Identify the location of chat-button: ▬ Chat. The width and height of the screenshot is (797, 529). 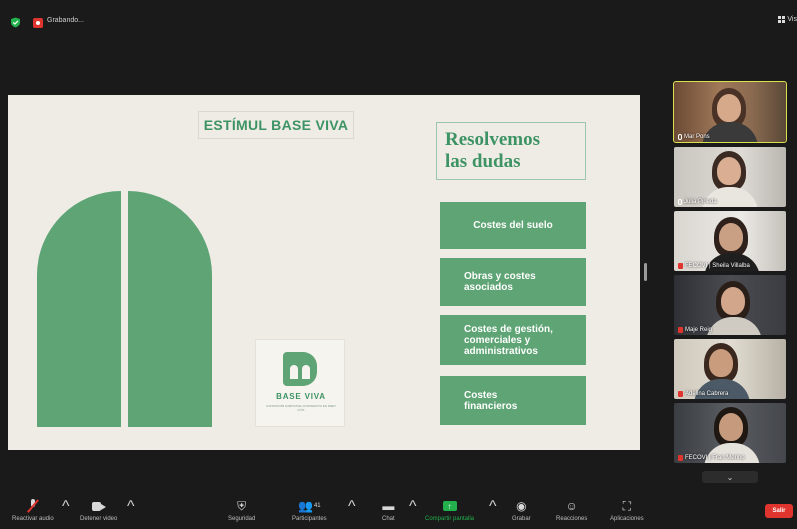
(388, 510).